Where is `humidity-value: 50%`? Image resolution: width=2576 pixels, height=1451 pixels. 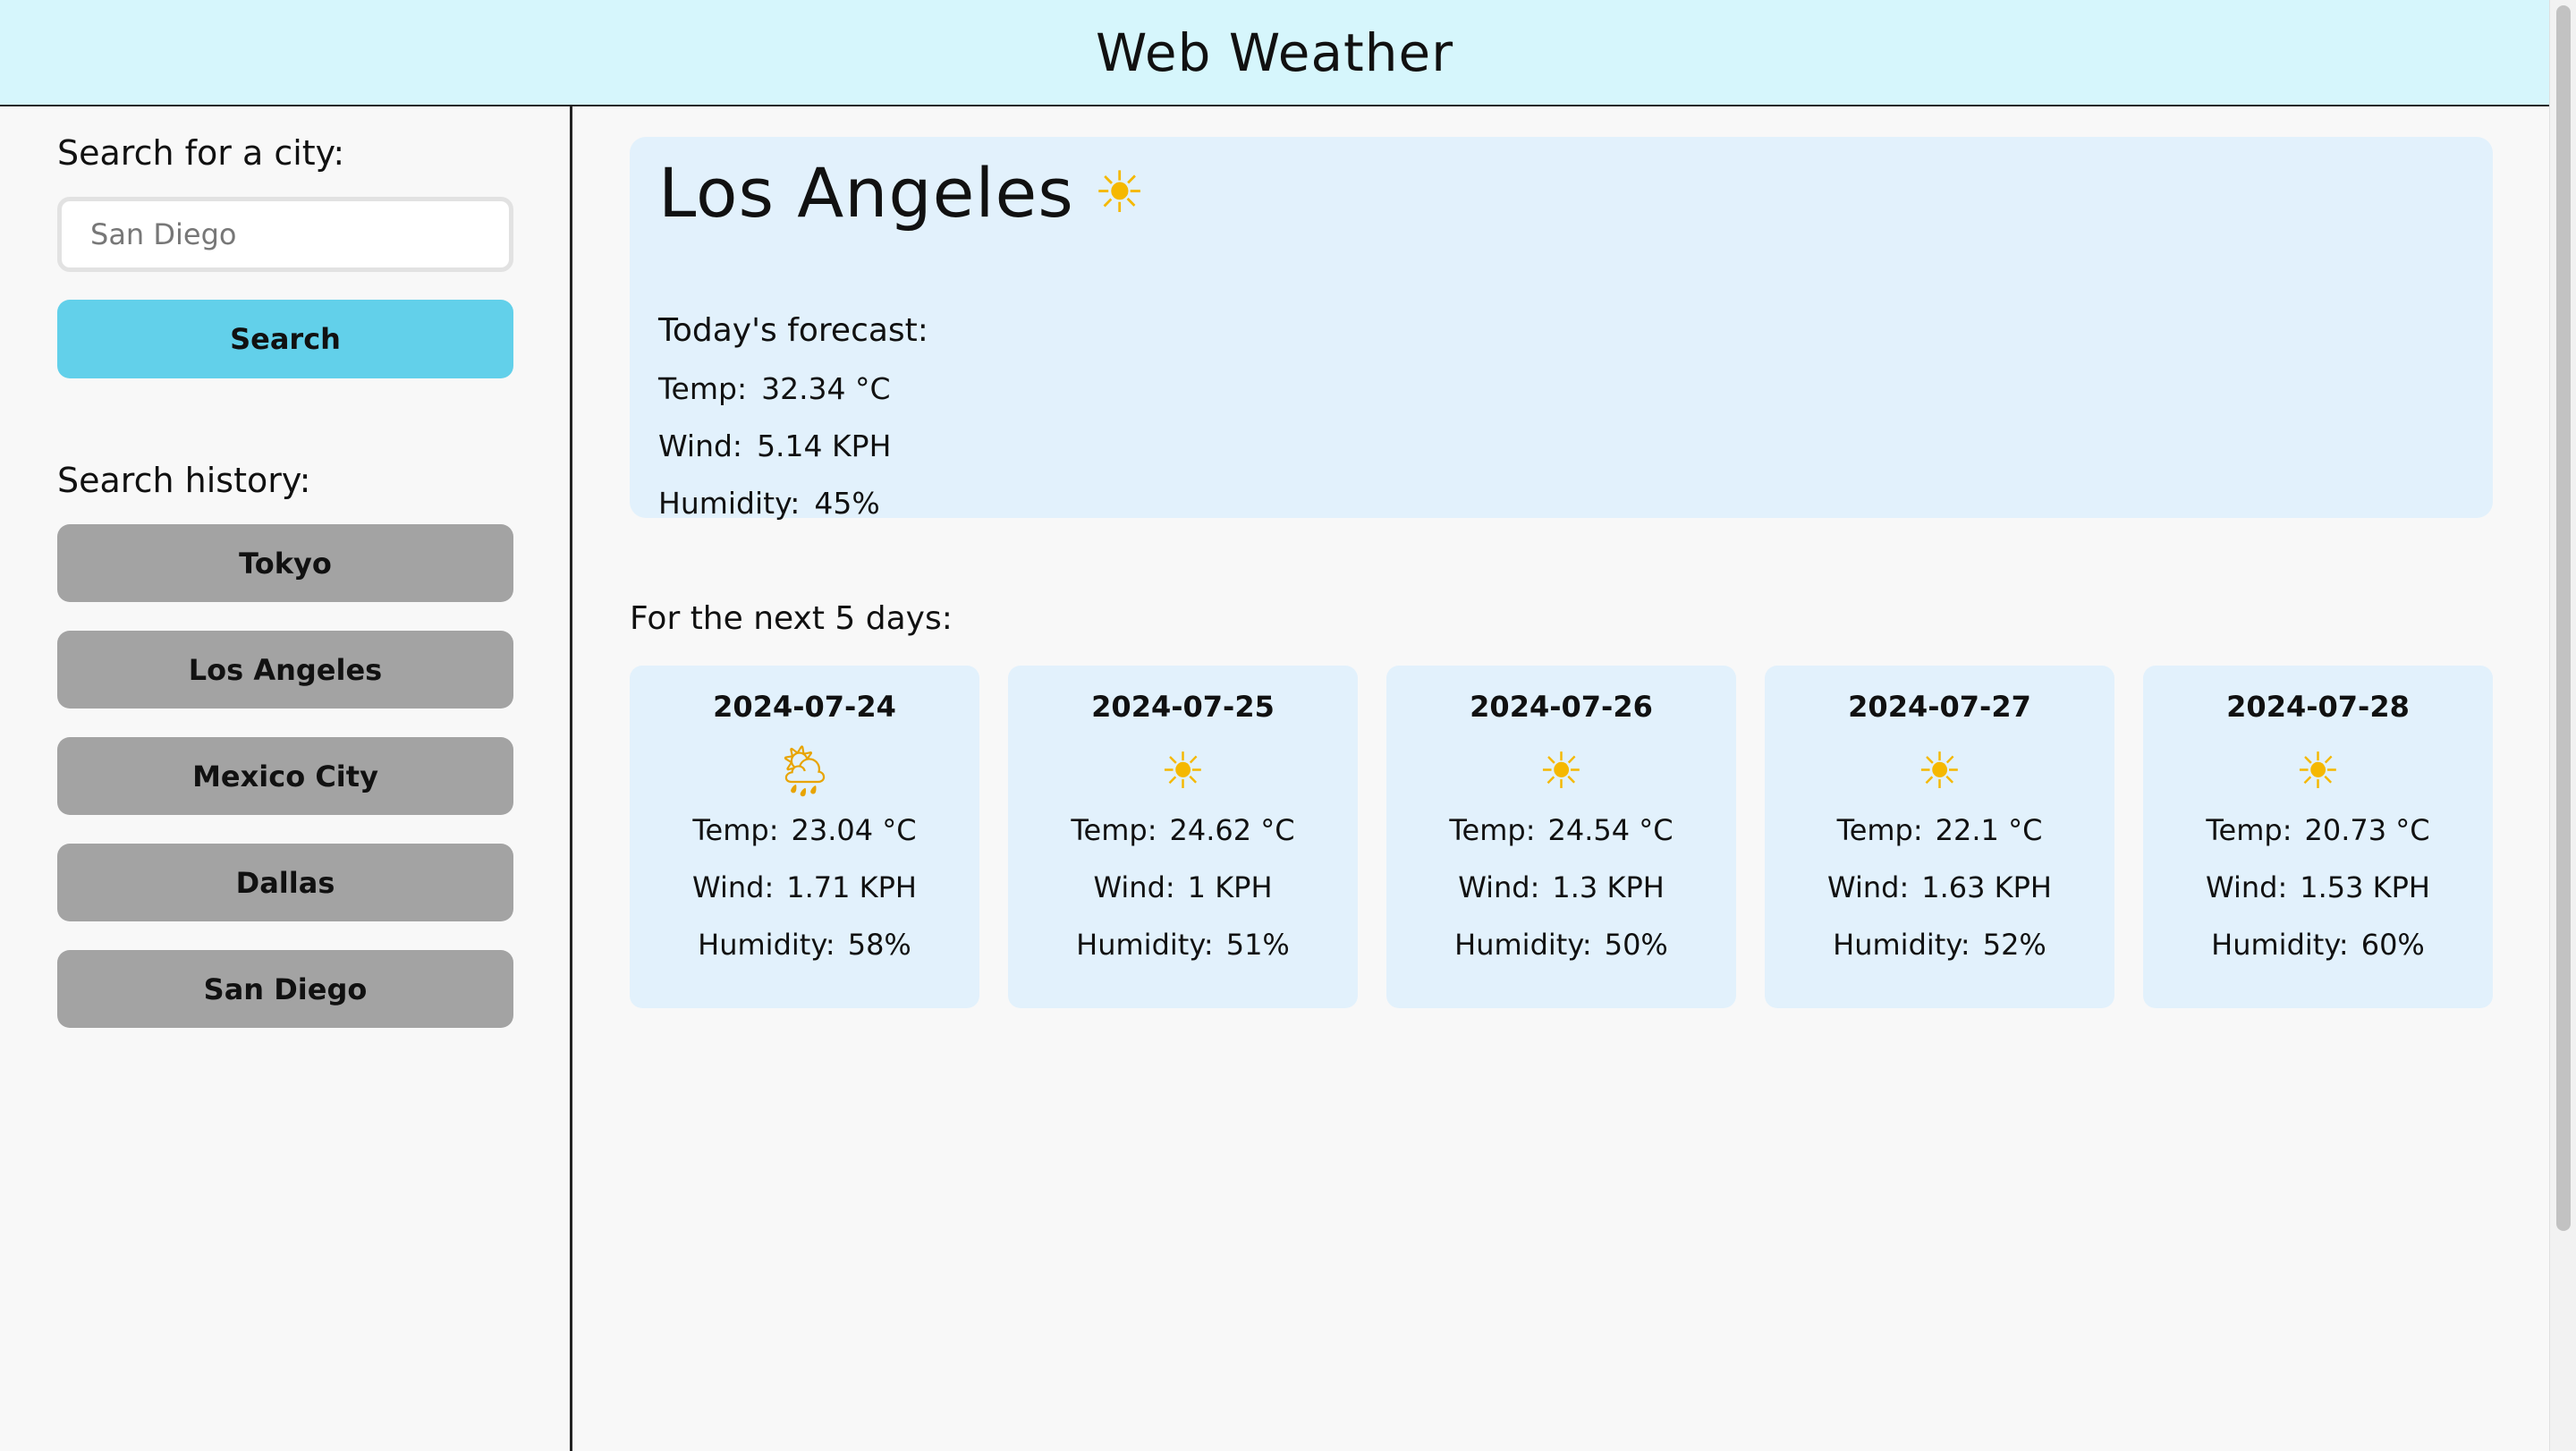 humidity-value: 50% is located at coordinates (1636, 945).